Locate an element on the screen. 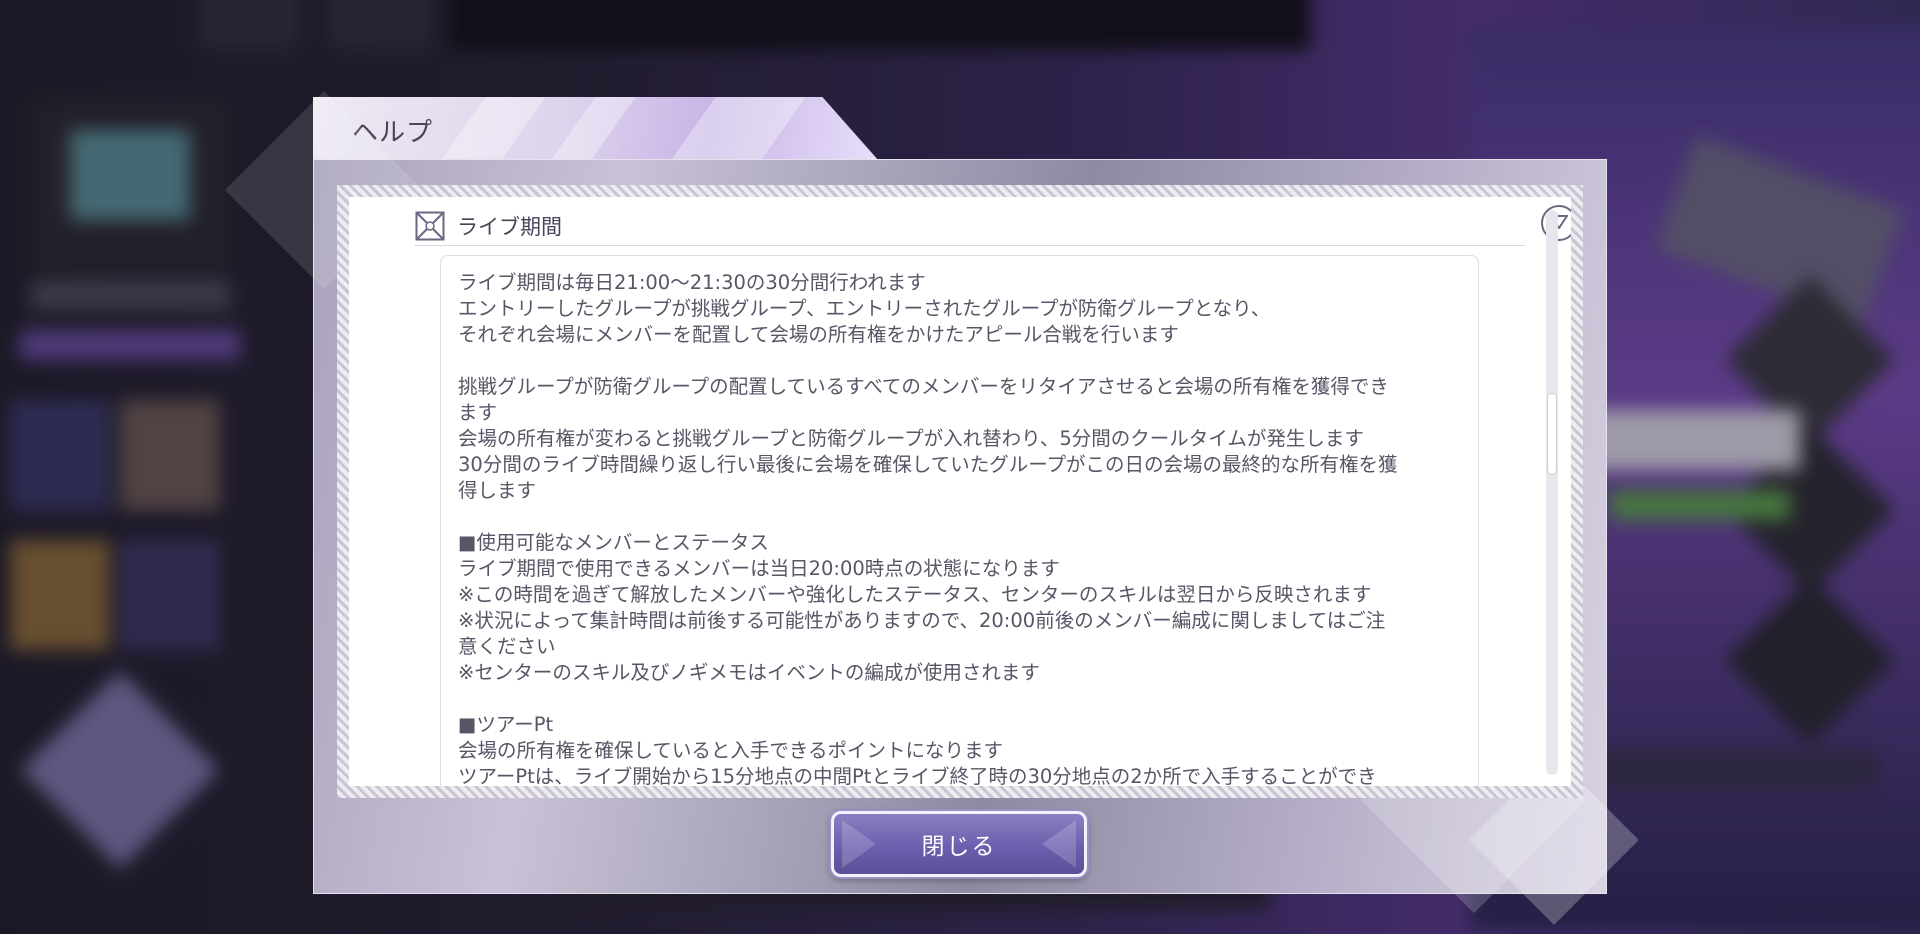 Image resolution: width=1920 pixels, height=934 pixels. help-line: ます is located at coordinates (478, 412).